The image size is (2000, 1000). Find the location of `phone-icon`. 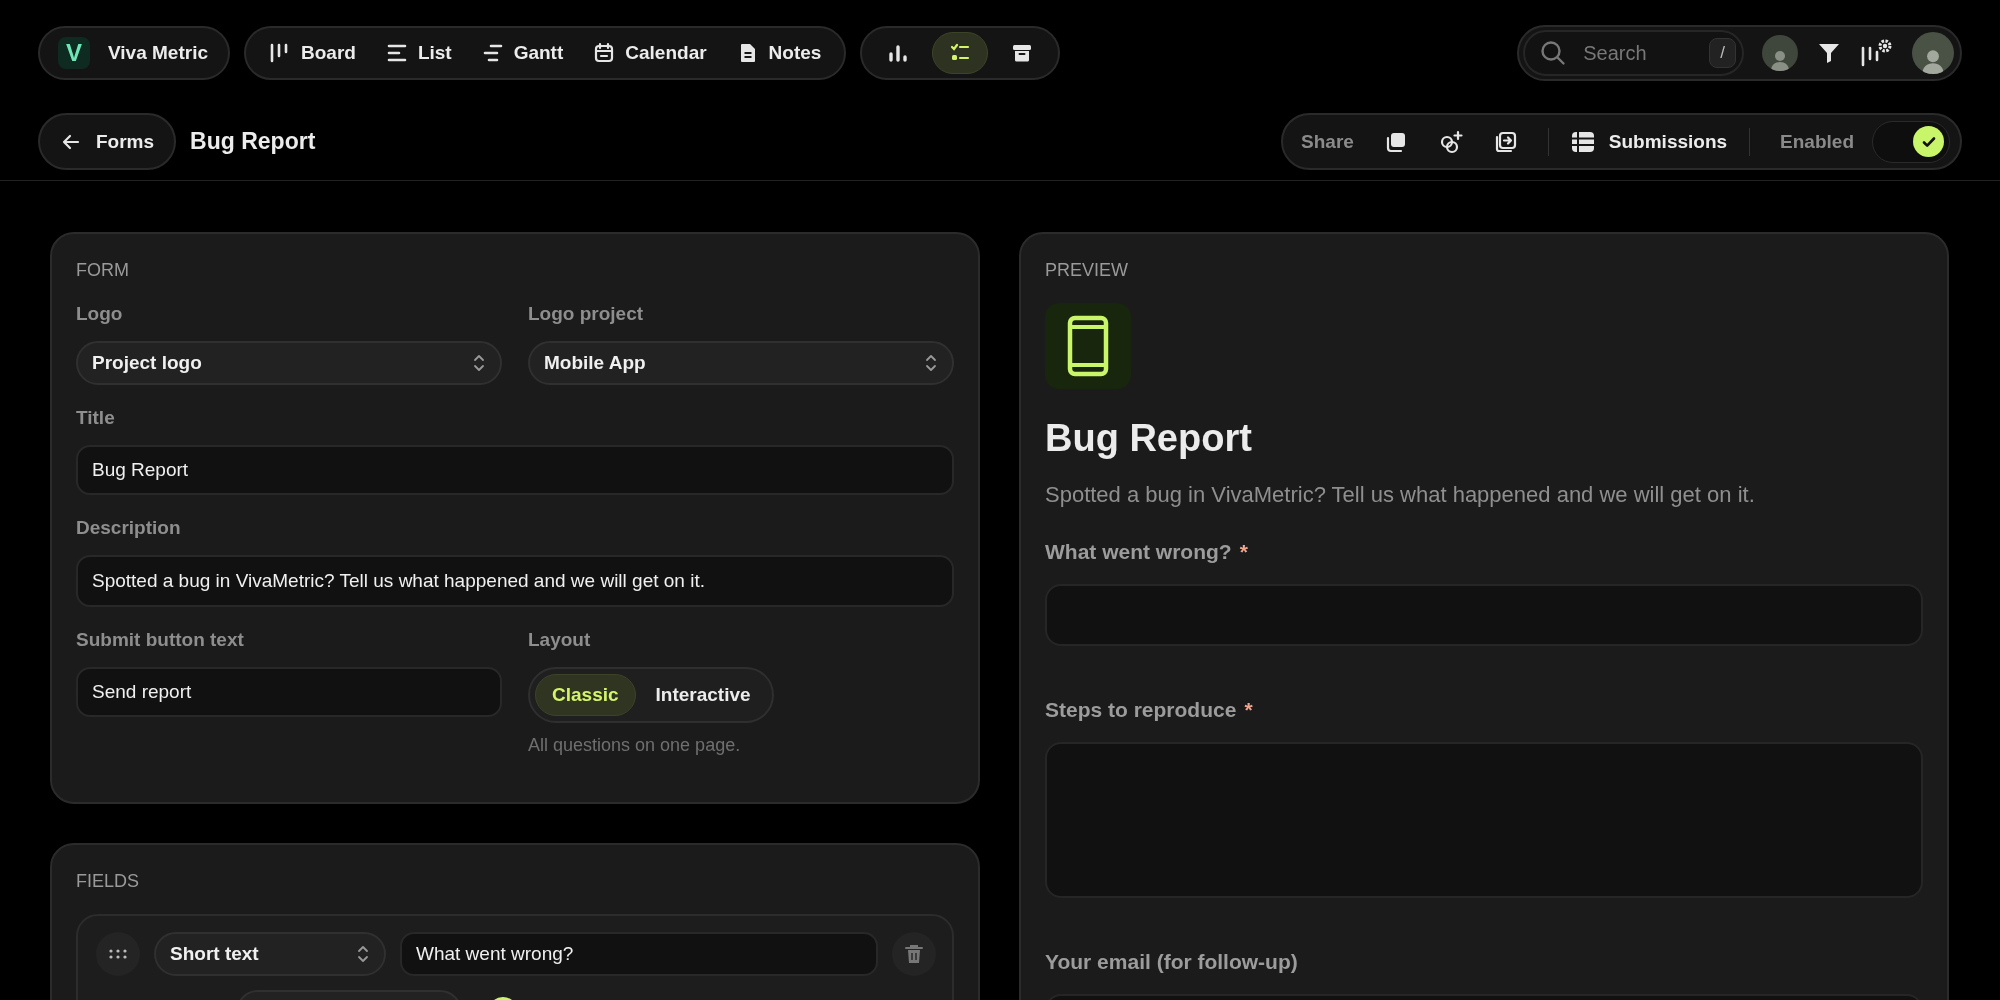

phone-icon is located at coordinates (1088, 346).